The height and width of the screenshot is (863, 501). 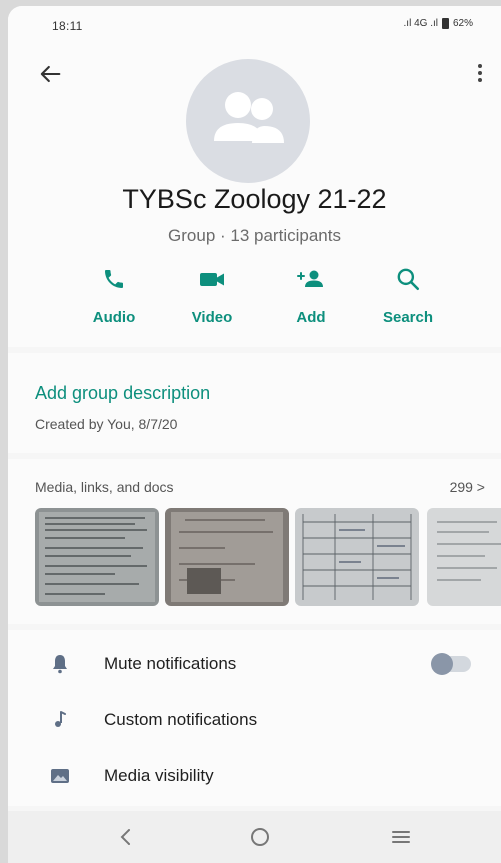 What do you see at coordinates (122, 393) in the screenshot?
I see `add-group-description-link: Add group description` at bounding box center [122, 393].